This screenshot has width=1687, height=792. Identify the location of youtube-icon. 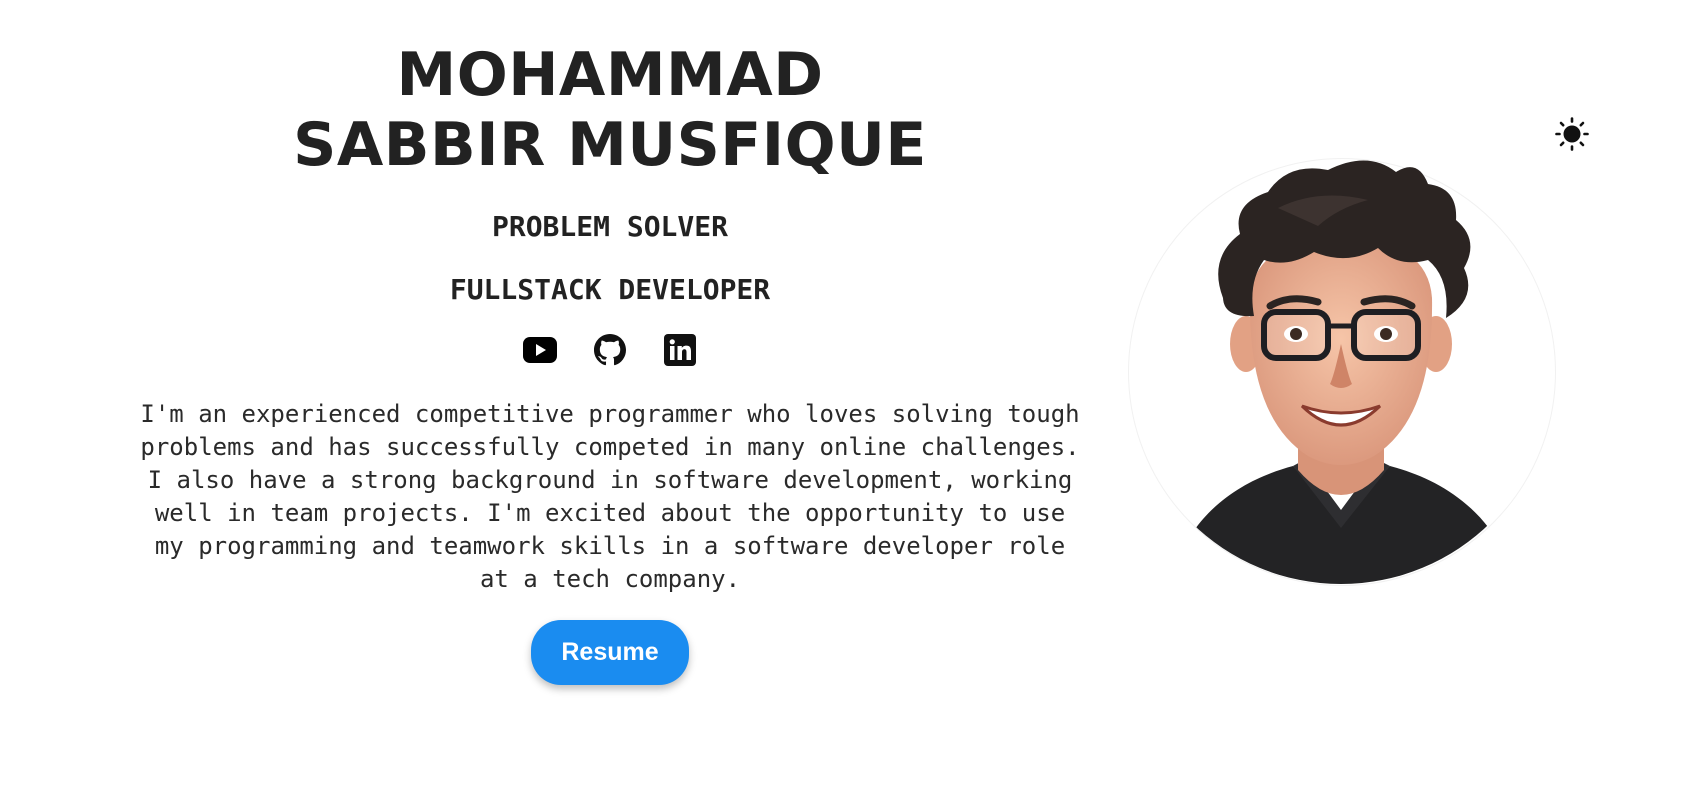
(540, 350).